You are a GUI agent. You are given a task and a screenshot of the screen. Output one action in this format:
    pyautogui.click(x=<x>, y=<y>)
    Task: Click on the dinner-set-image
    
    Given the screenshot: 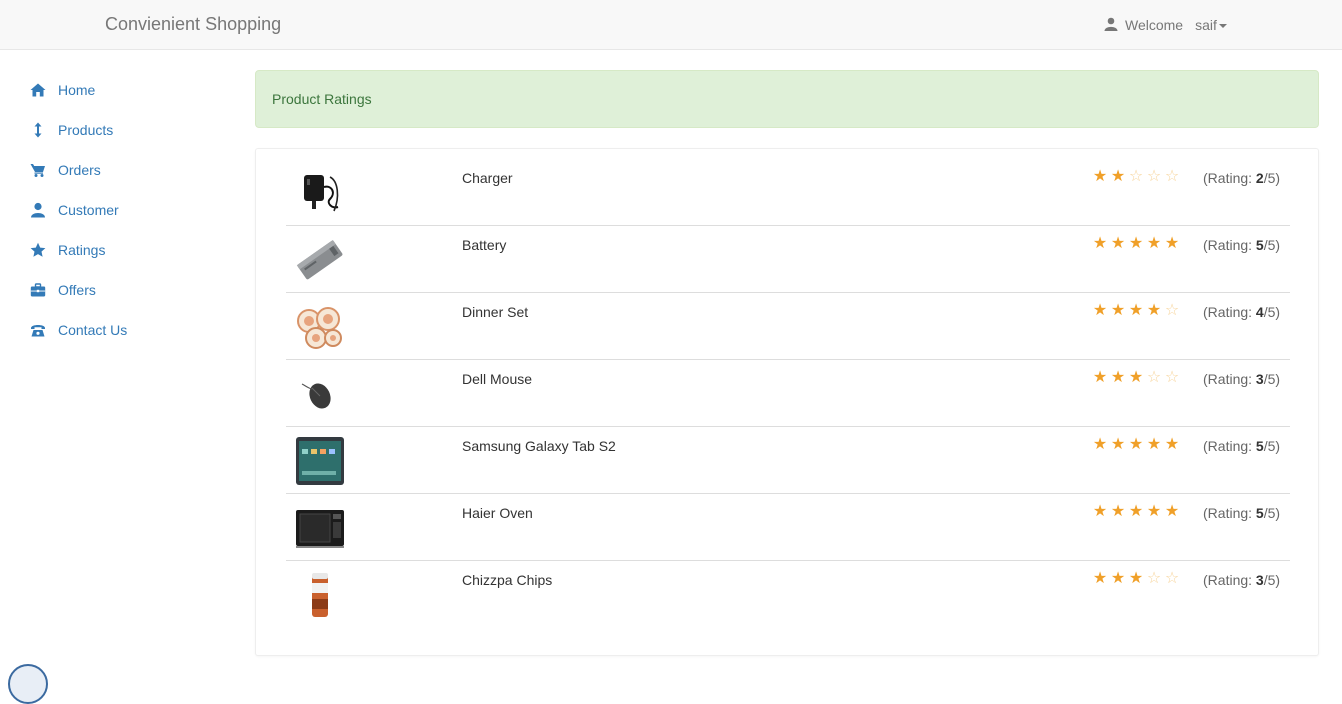 What is the action you would take?
    pyautogui.click(x=320, y=327)
    